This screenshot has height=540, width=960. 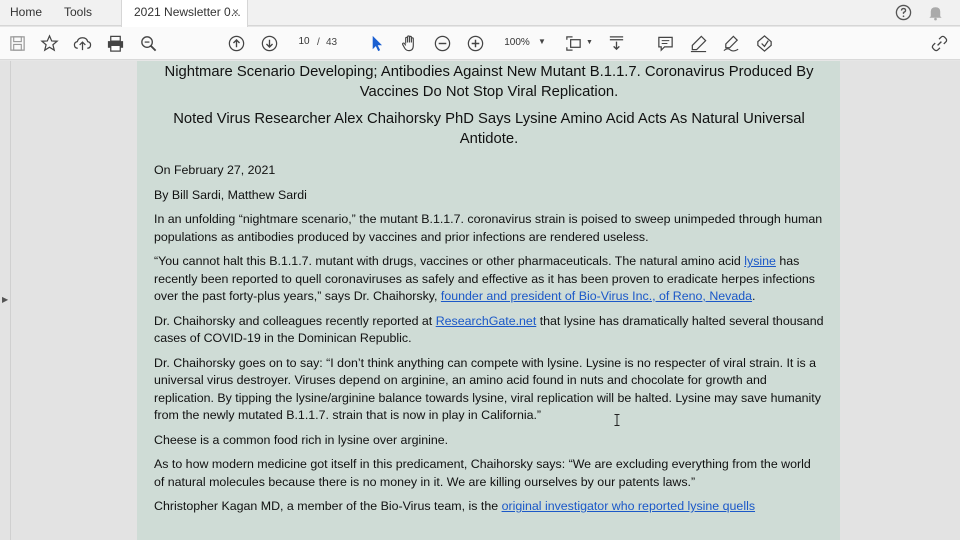 What do you see at coordinates (82, 43) in the screenshot?
I see `upload-icon` at bounding box center [82, 43].